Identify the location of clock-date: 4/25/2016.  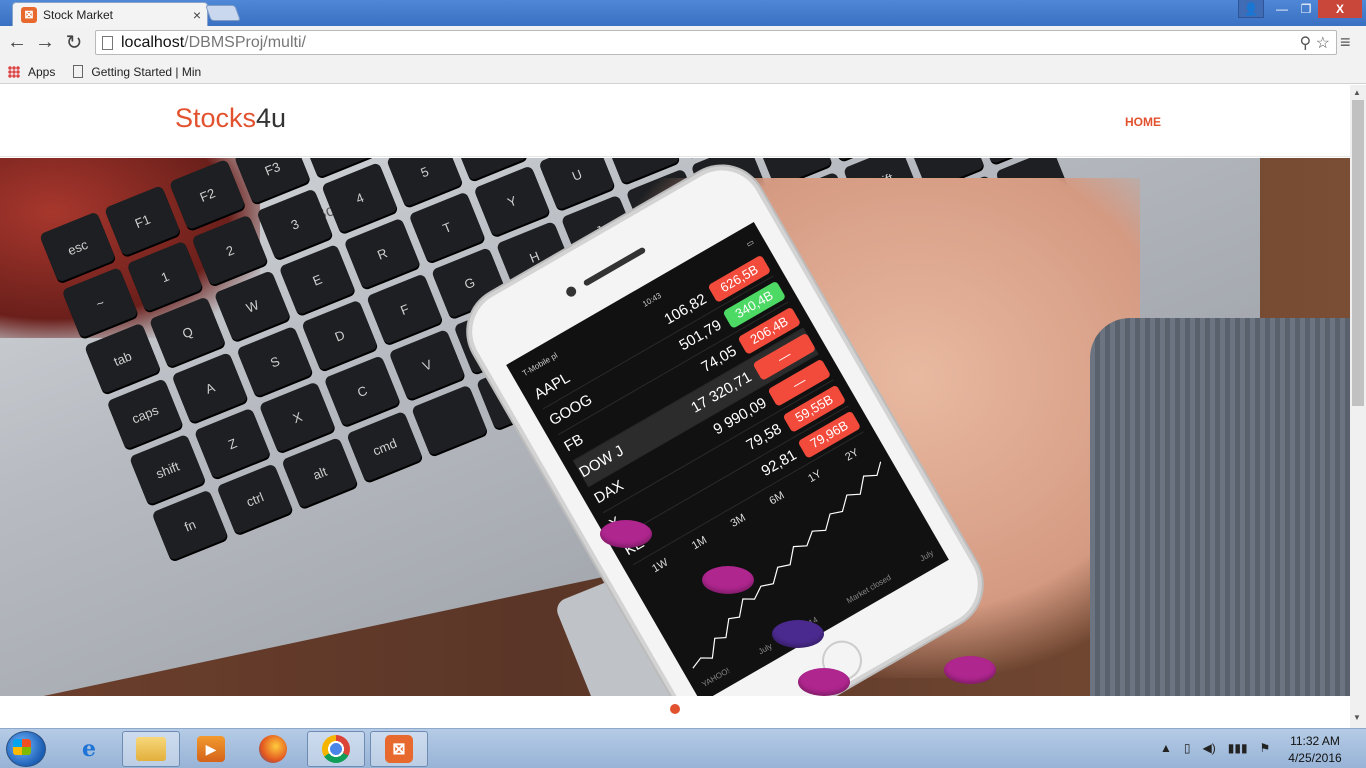
(1315, 758).